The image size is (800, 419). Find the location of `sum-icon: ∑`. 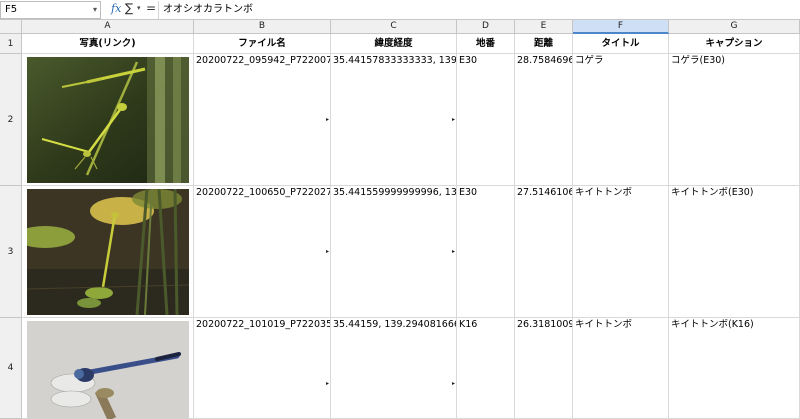

sum-icon: ∑ is located at coordinates (129, 8).